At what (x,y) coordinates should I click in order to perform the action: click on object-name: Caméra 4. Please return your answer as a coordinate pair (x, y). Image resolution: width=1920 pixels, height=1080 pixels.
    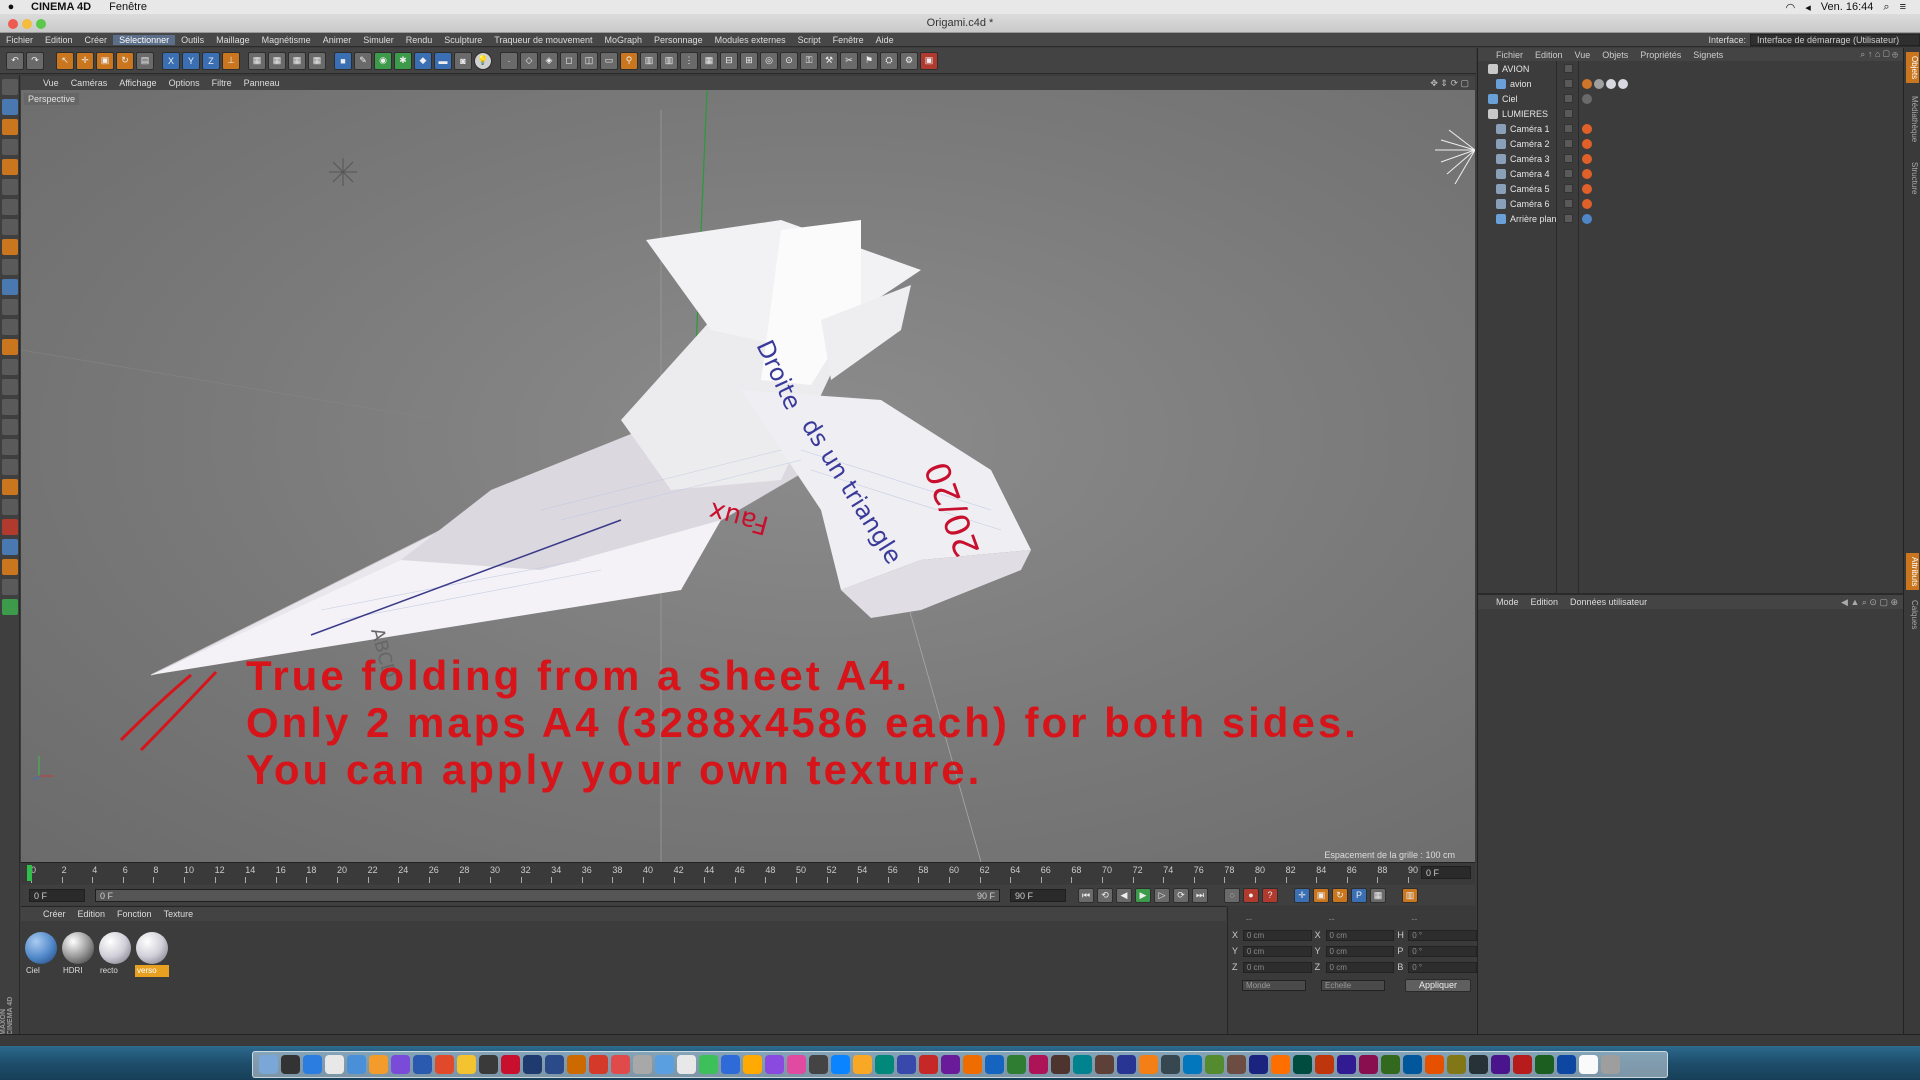
    Looking at the image, I should click on (1530, 174).